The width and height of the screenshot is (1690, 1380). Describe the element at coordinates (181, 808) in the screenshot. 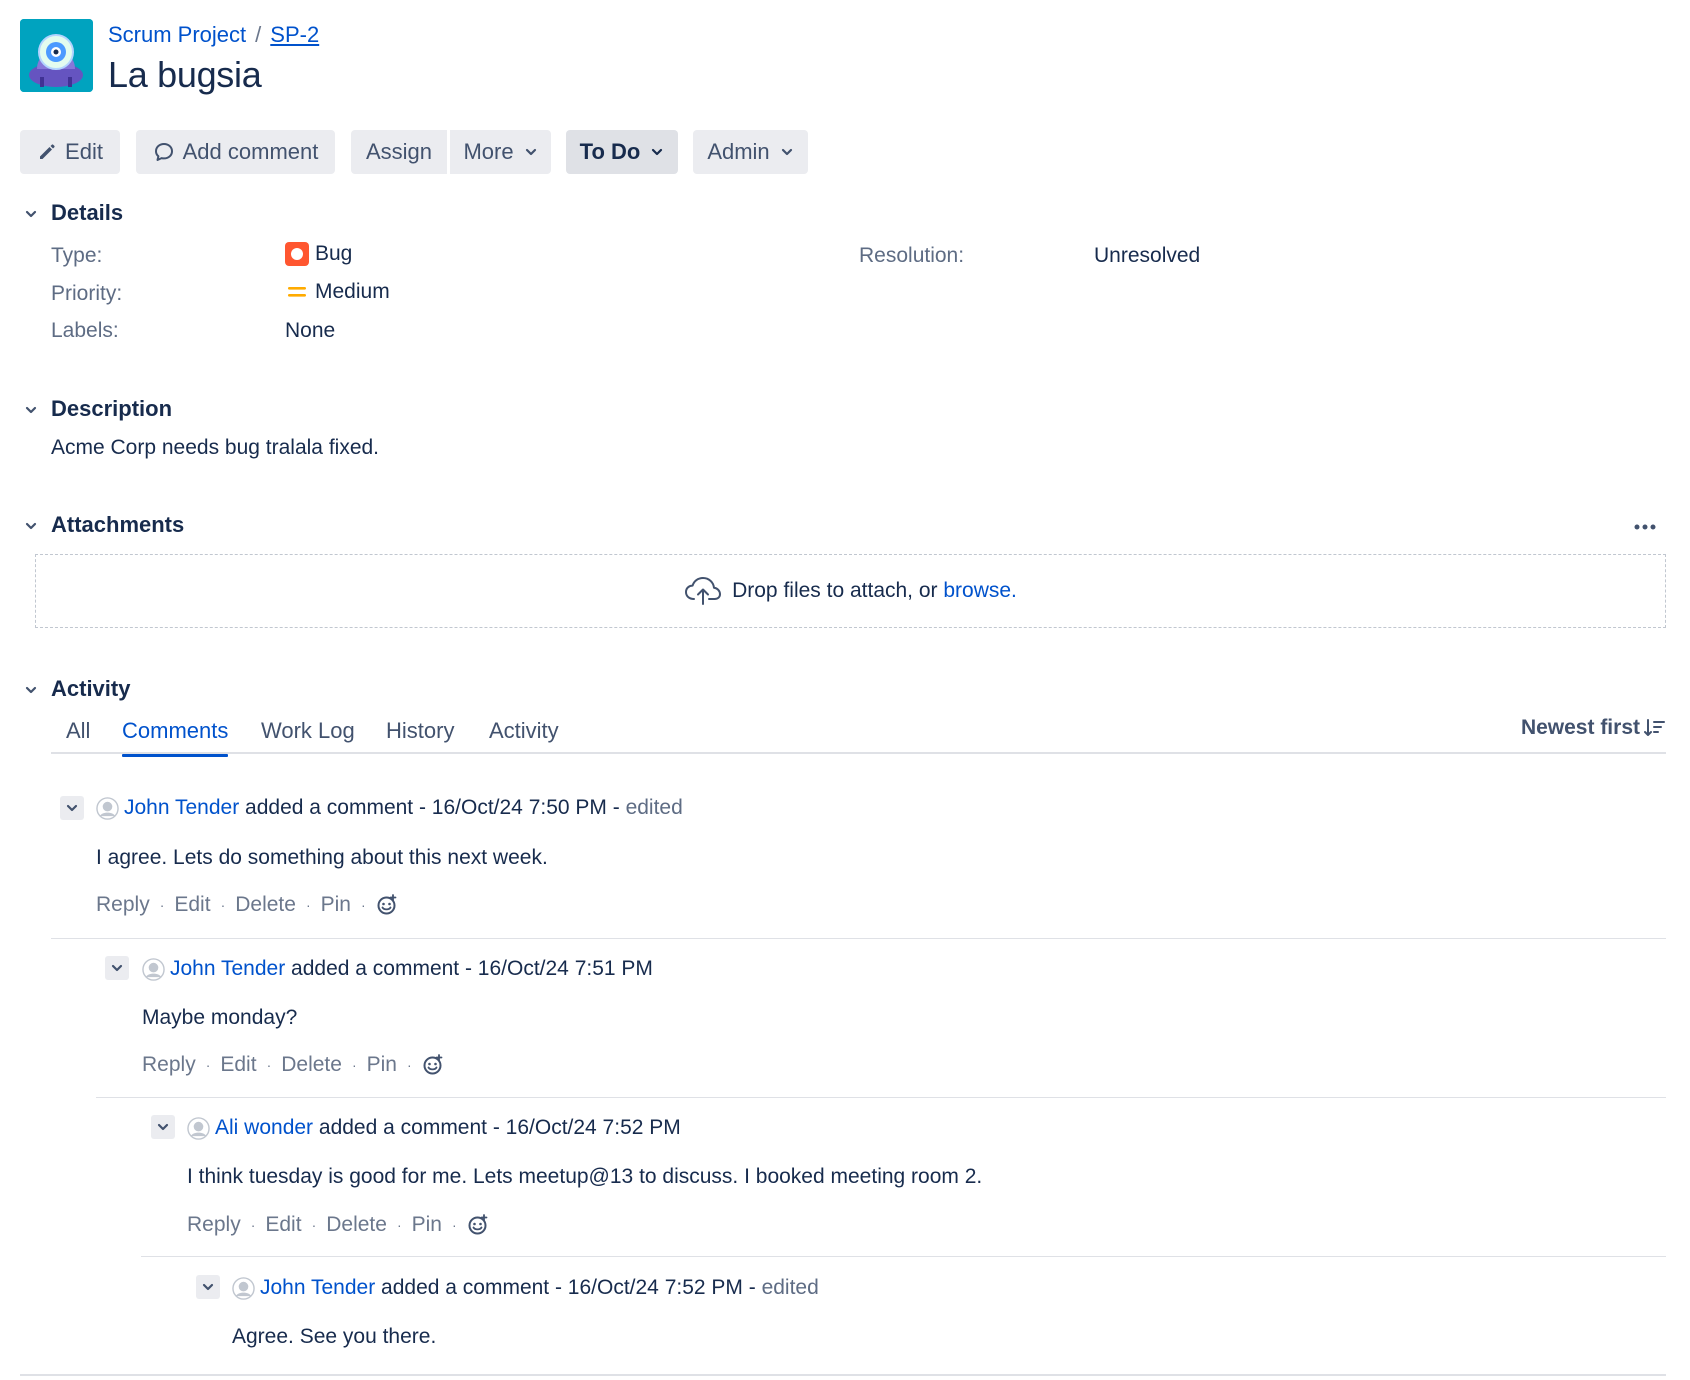

I see `comment-1-author-link: John Tender` at that location.